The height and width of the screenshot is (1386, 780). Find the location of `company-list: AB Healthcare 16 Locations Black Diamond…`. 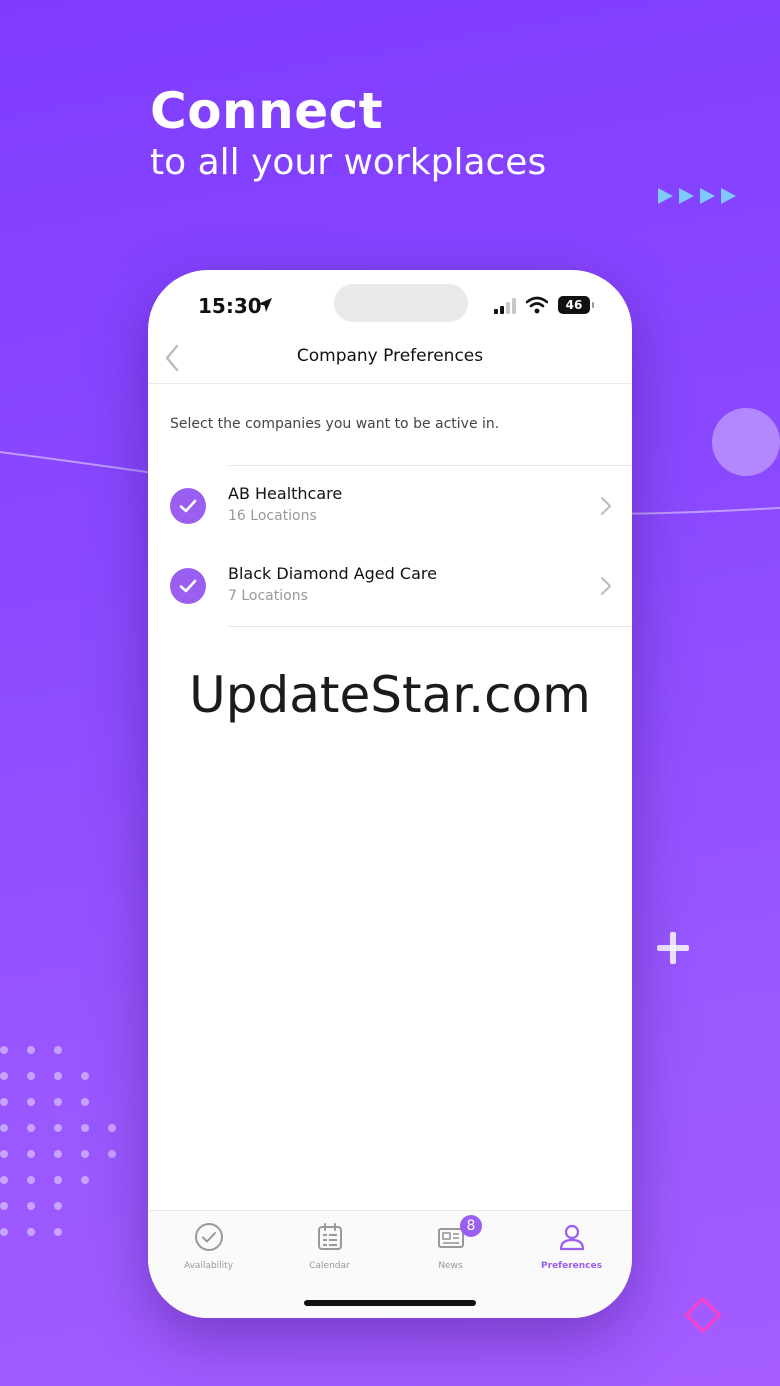

company-list: AB Healthcare 16 Locations Black Diamond… is located at coordinates (390, 546).